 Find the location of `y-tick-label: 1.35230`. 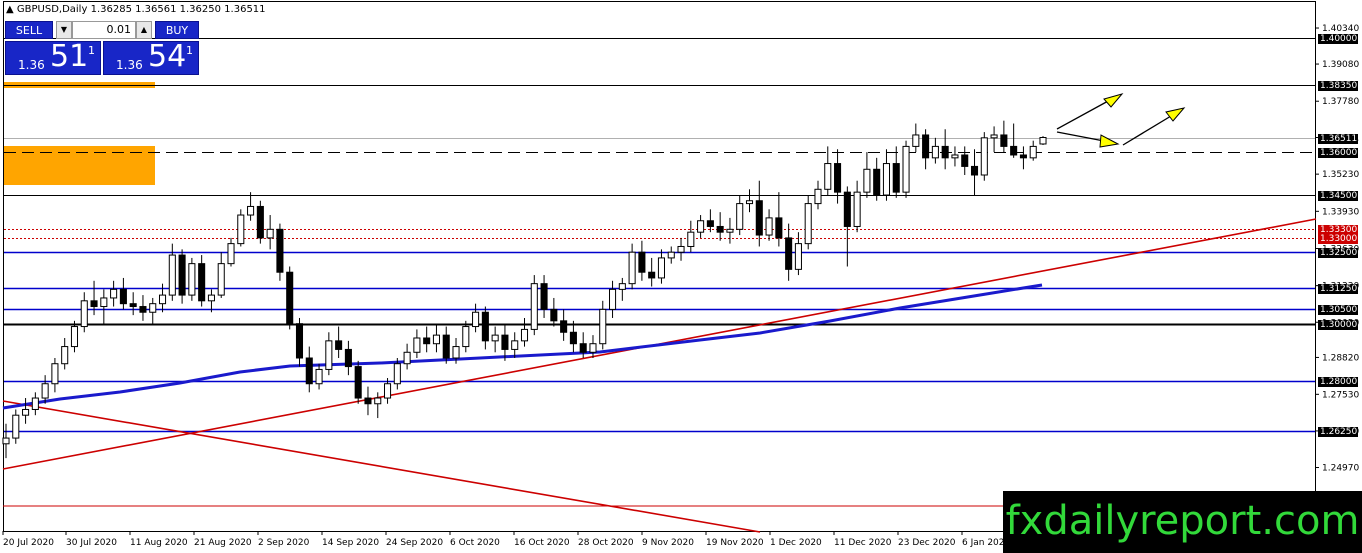

y-tick-label: 1.35230 is located at coordinates (1340, 175).